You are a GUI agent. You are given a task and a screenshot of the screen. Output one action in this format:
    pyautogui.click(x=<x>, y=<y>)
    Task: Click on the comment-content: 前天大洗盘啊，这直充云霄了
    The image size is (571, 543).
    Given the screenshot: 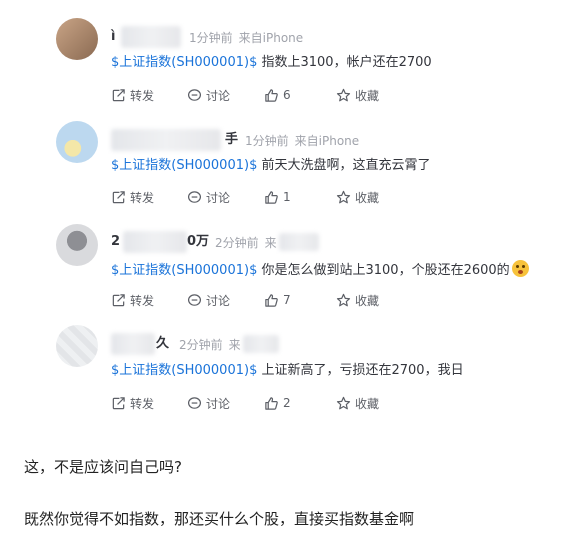 What is the action you would take?
    pyautogui.click(x=346, y=165)
    